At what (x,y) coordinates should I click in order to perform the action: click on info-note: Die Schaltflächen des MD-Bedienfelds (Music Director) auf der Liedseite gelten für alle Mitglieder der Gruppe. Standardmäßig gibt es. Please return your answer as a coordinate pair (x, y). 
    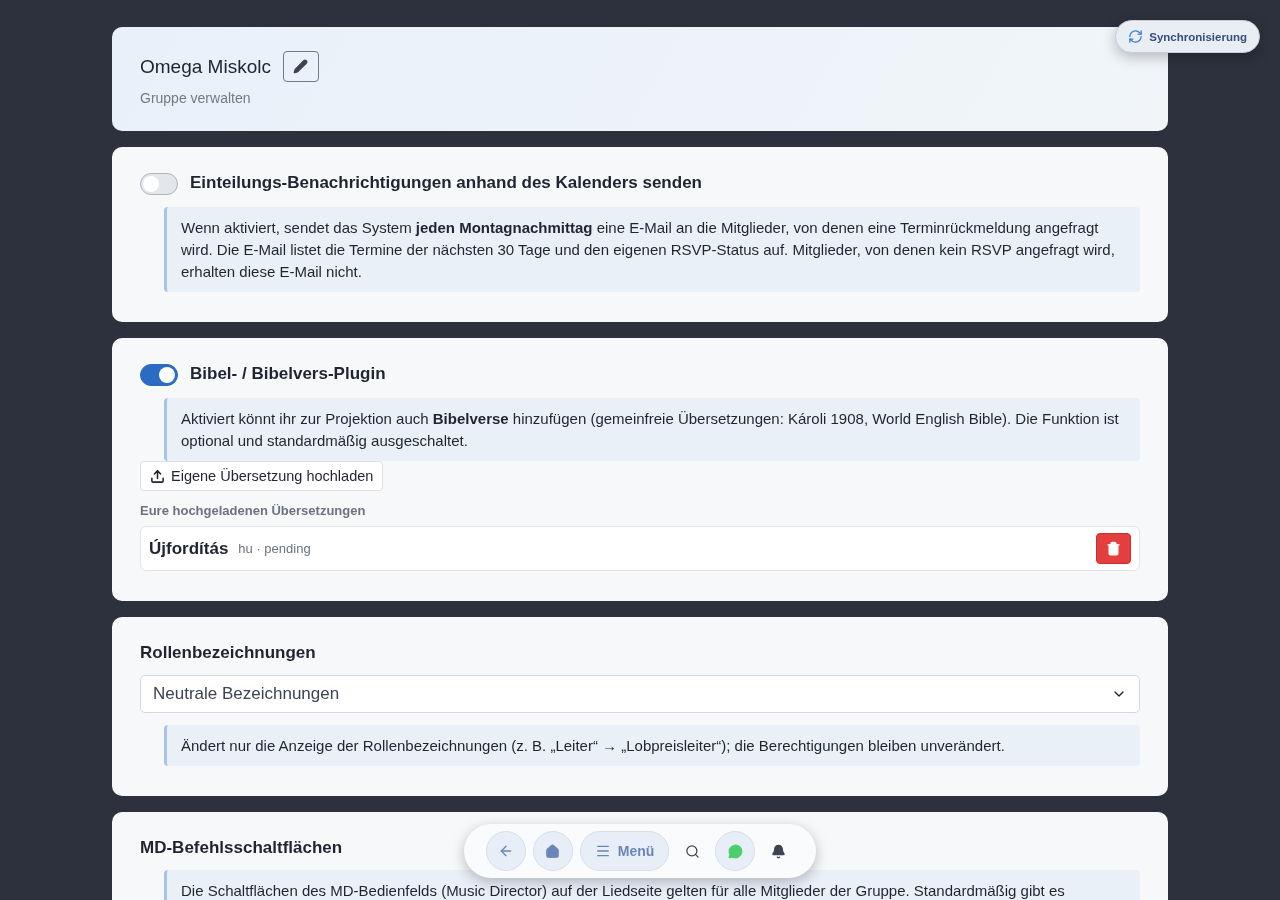
    Looking at the image, I should click on (652, 885).